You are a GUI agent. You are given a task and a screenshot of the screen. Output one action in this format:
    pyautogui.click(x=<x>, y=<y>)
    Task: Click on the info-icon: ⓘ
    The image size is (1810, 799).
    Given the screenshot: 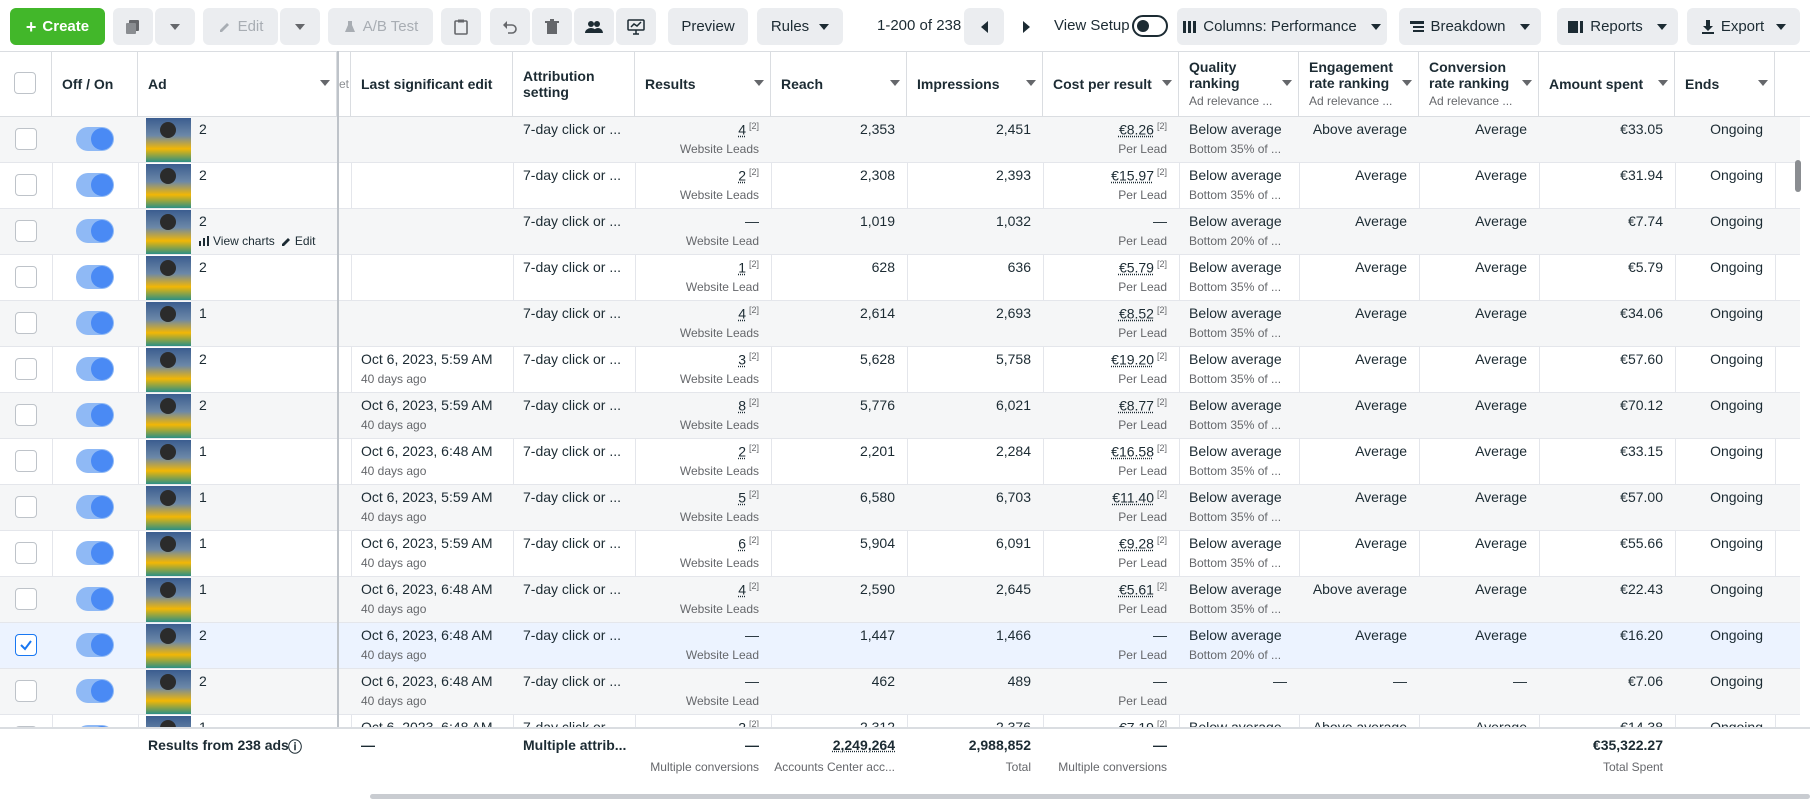 What is the action you would take?
    pyautogui.click(x=295, y=747)
    